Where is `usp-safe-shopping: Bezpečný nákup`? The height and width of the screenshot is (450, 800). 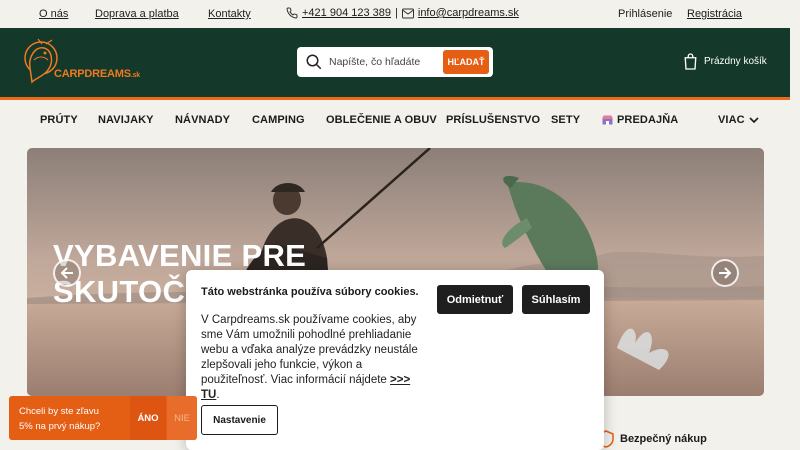 usp-safe-shopping: Bezpečný nákup is located at coordinates (652, 439).